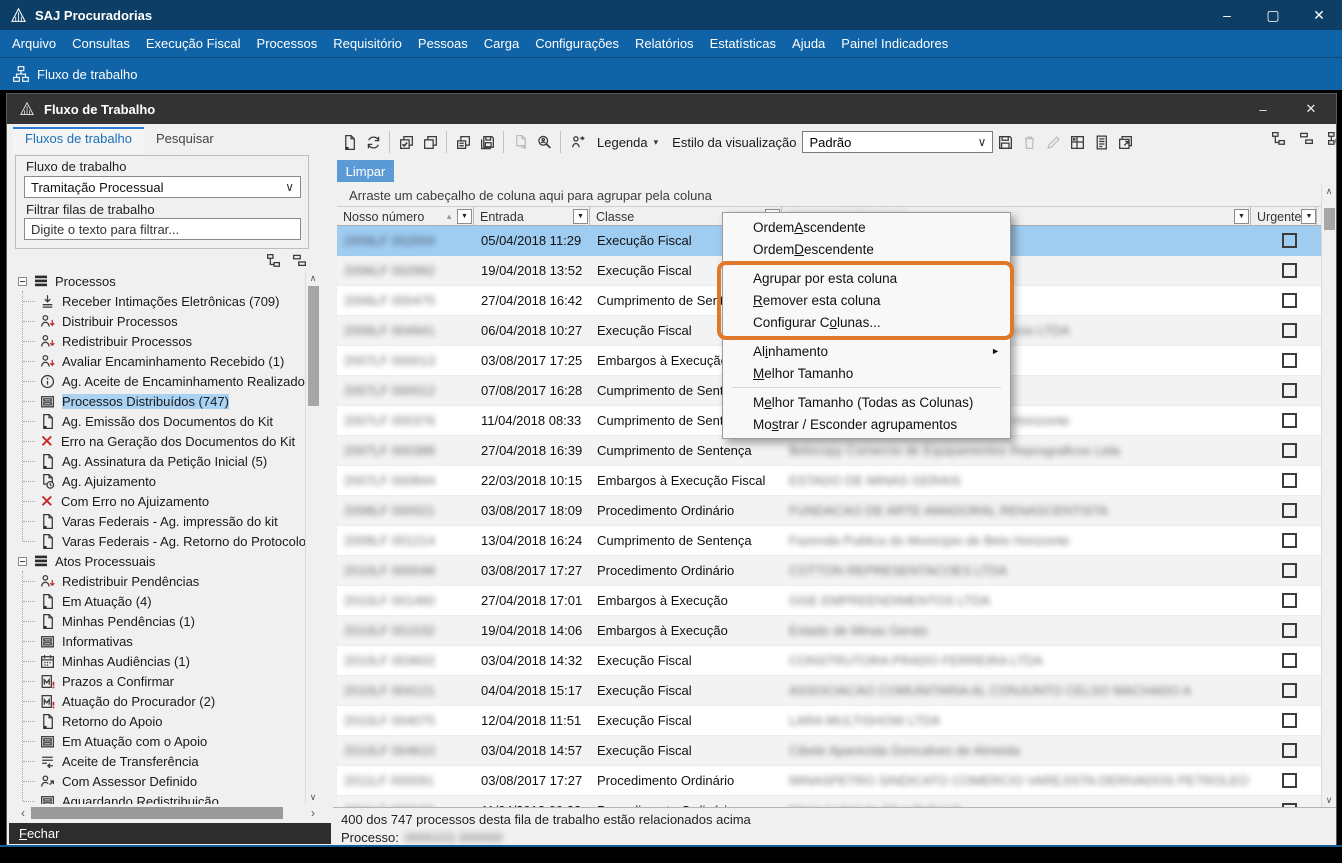 This screenshot has width=1342, height=863. Describe the element at coordinates (1263, 109) in the screenshot. I see `workflow-minimize-button: –` at that location.